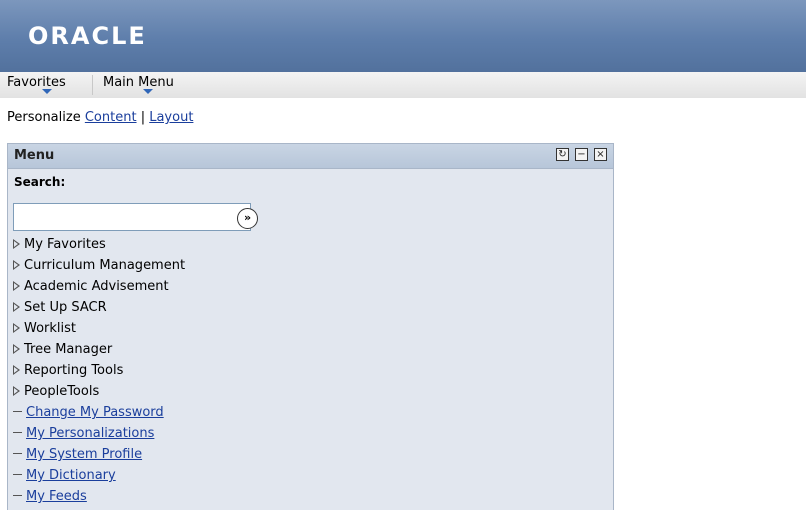 The height and width of the screenshot is (510, 806). I want to click on search-go-icon: », so click(247, 218).